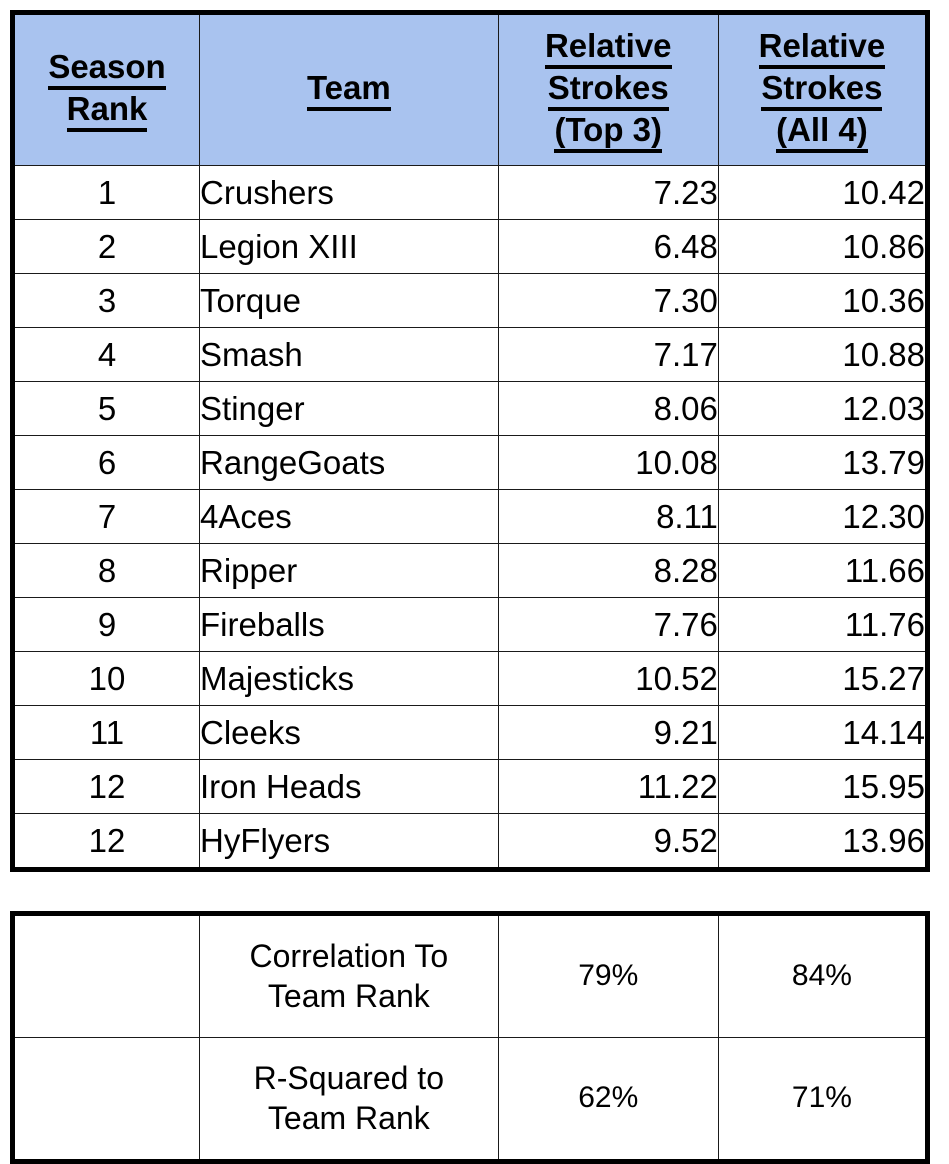 The image size is (949, 1164). What do you see at coordinates (823, 516) in the screenshot?
I see `cell-relative-strokes-all4: 12.30` at bounding box center [823, 516].